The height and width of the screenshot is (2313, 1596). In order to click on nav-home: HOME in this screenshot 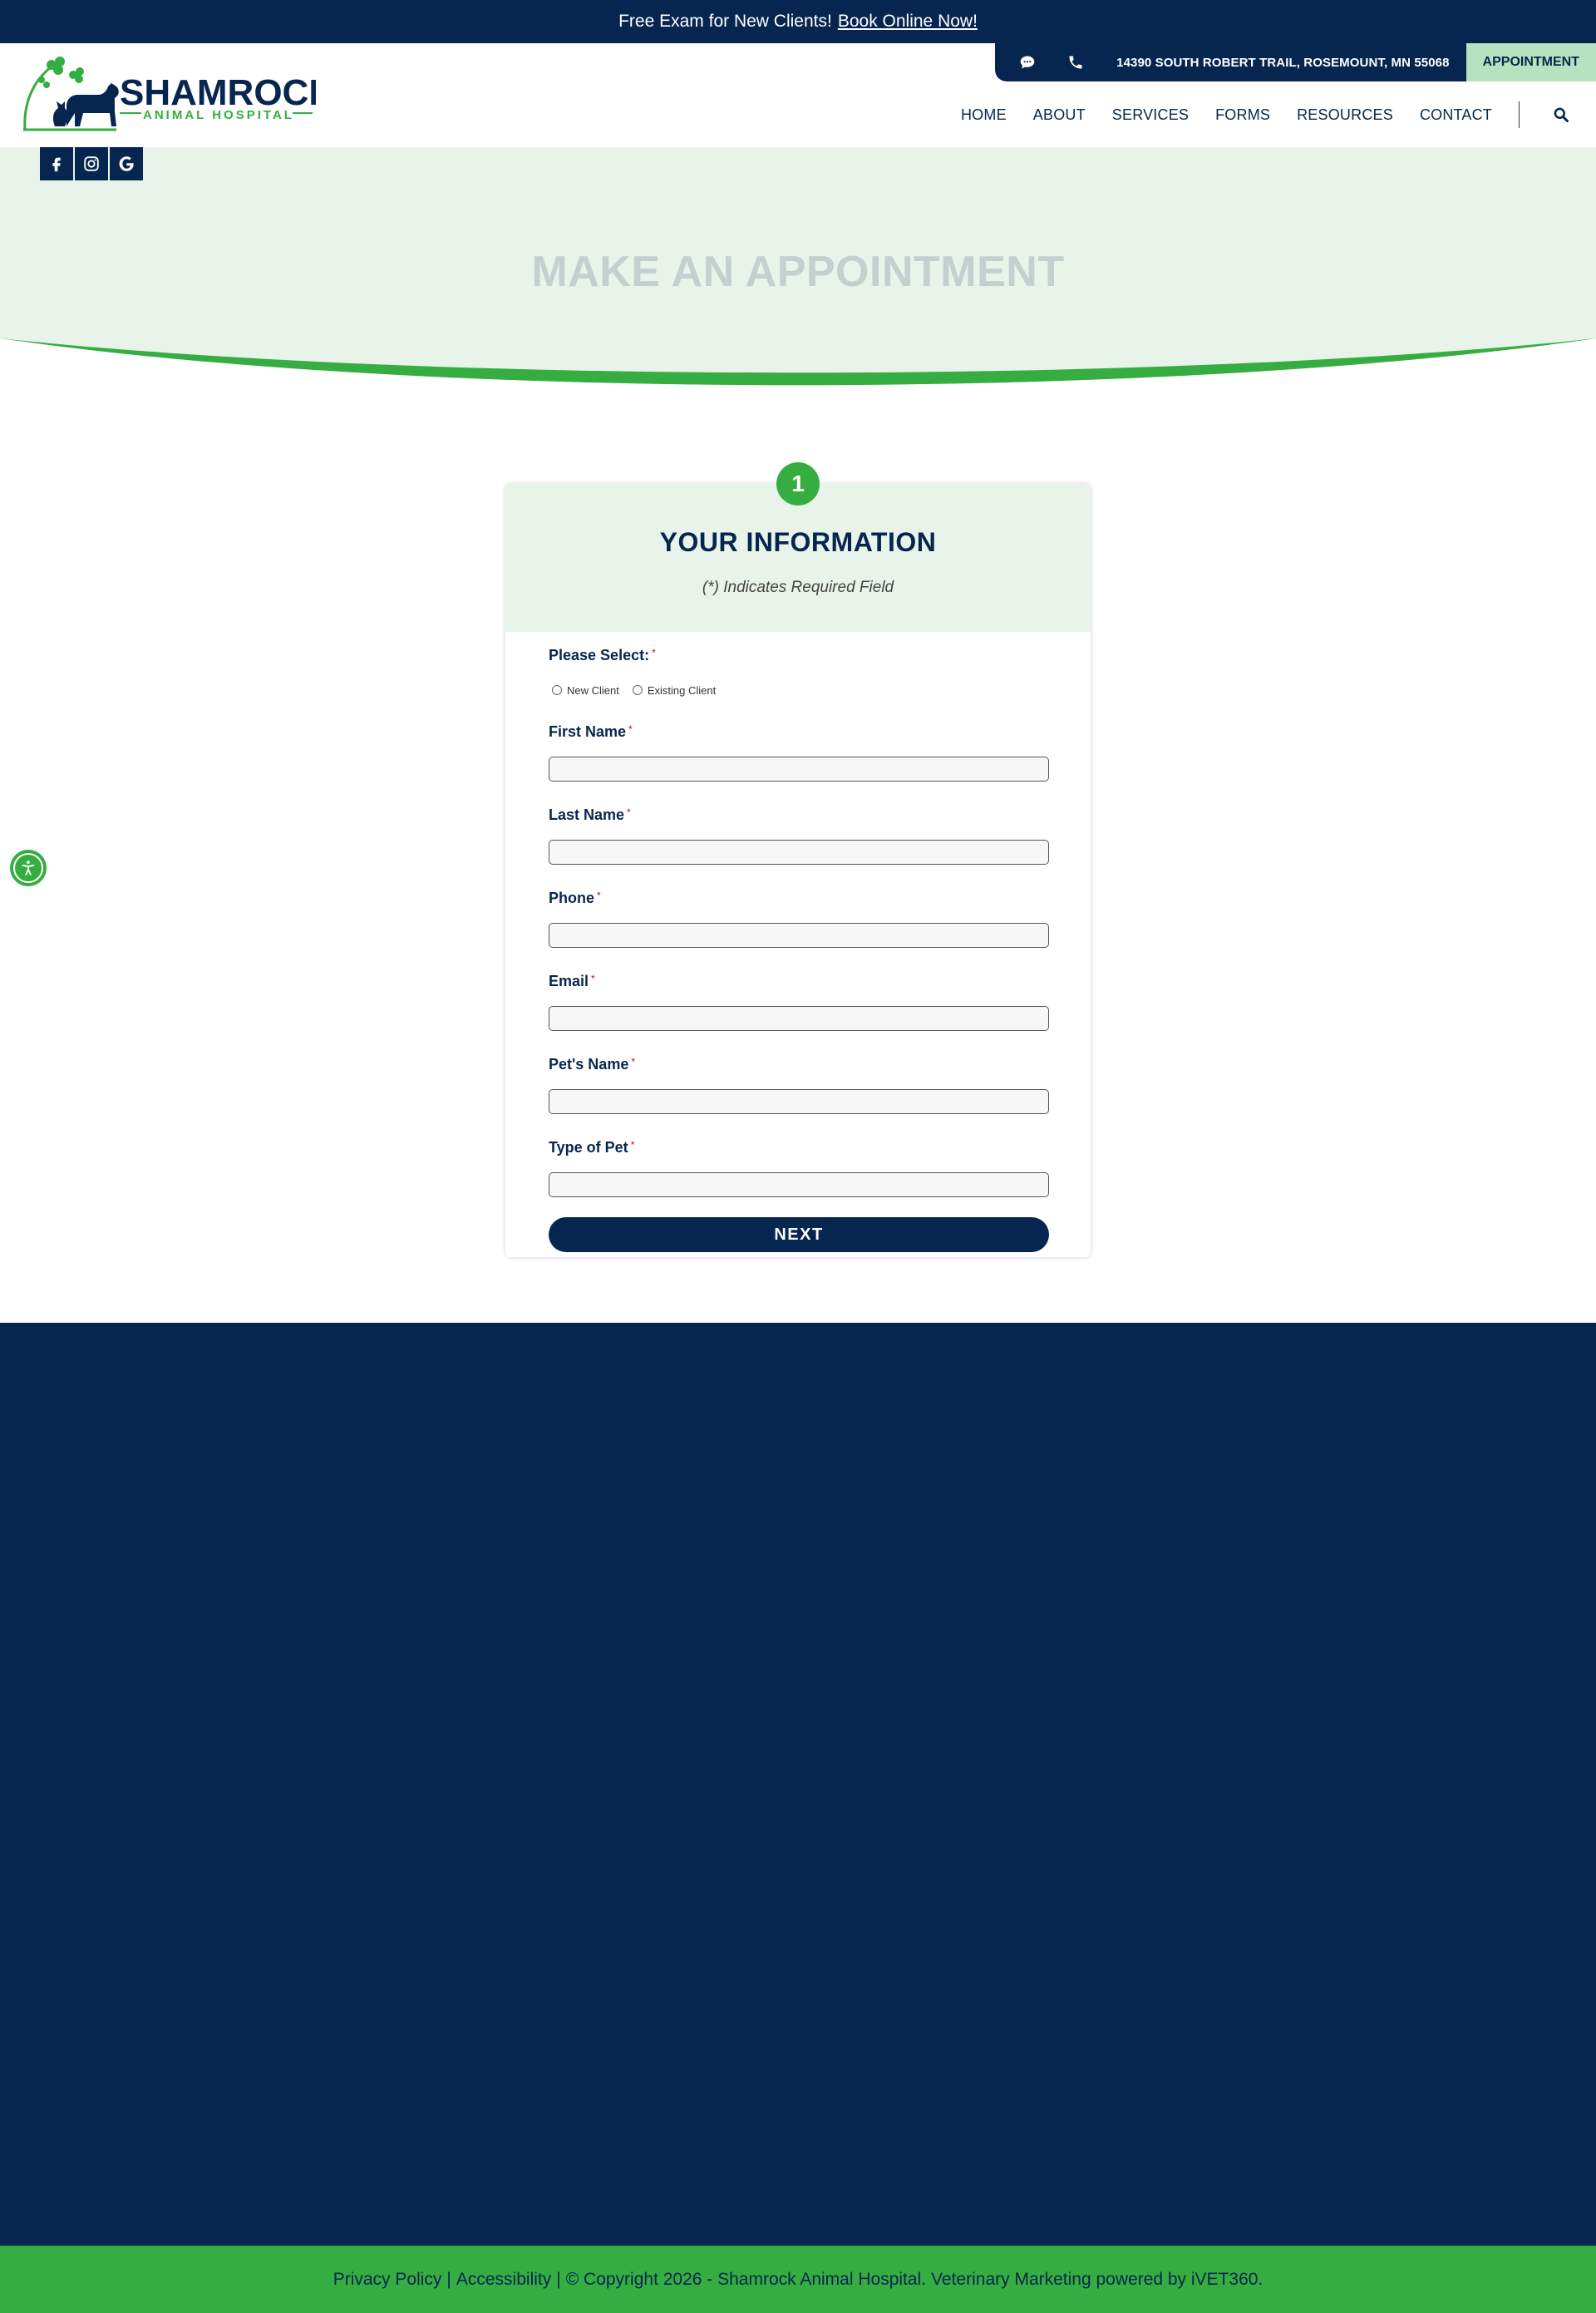, I will do `click(984, 115)`.